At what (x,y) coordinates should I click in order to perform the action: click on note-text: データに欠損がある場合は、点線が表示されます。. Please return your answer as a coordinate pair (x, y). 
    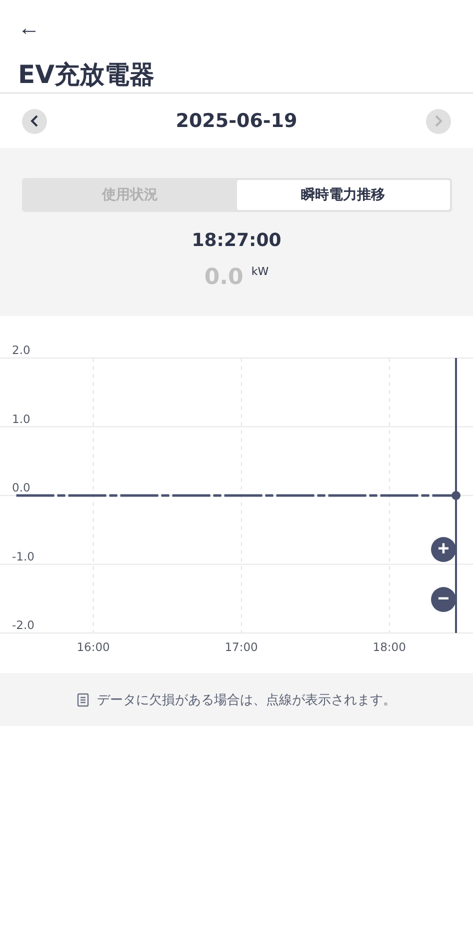
    Looking at the image, I should click on (246, 700).